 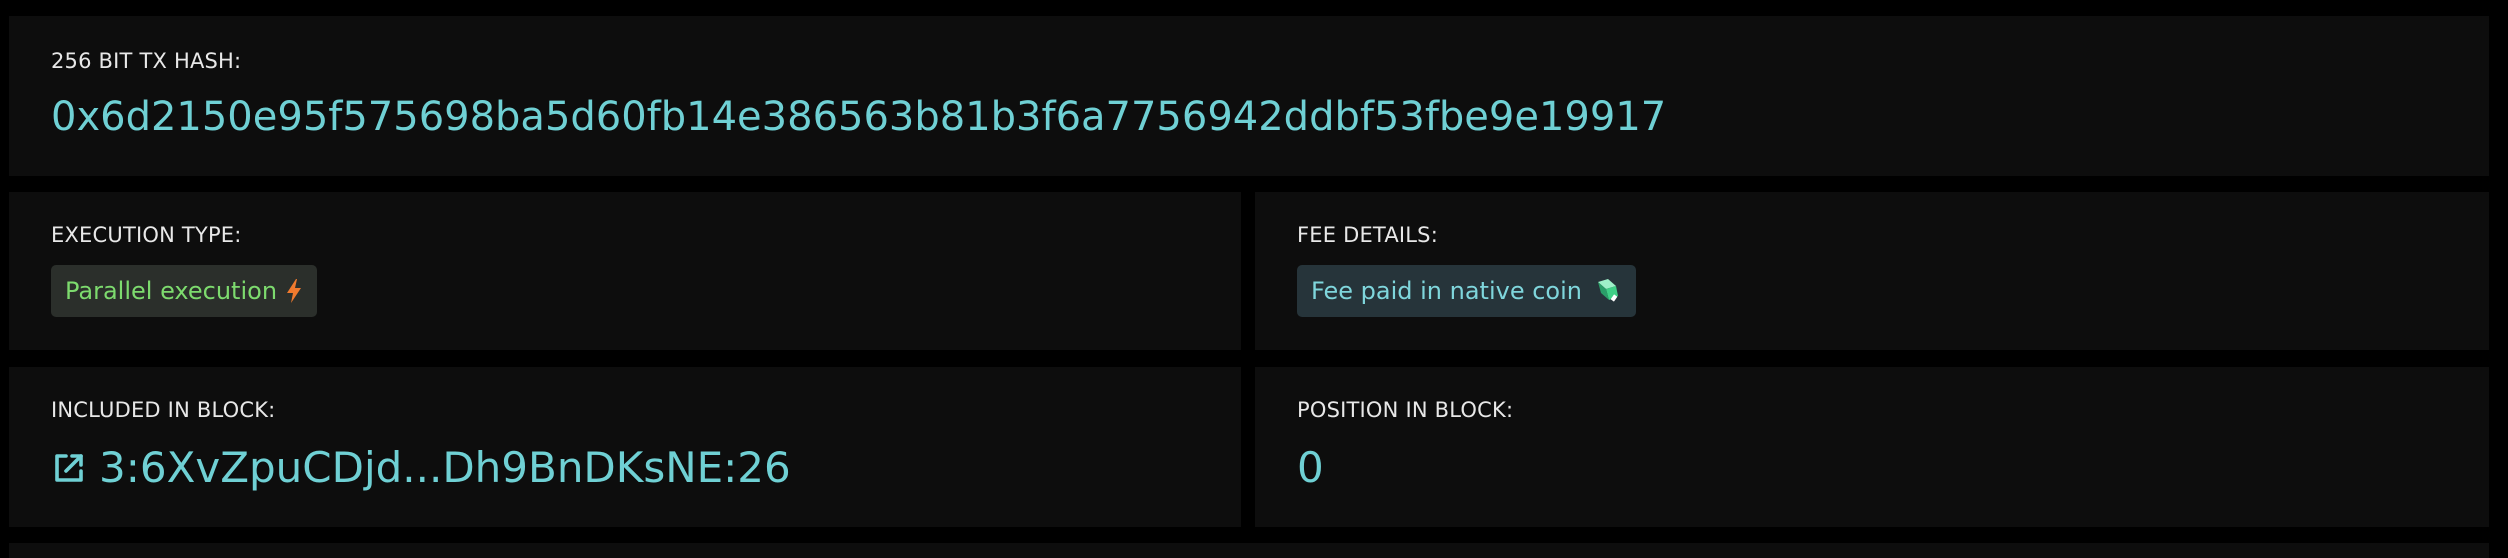 I want to click on fee-details-badge: Fee paid in native coin, so click(x=1466, y=291).